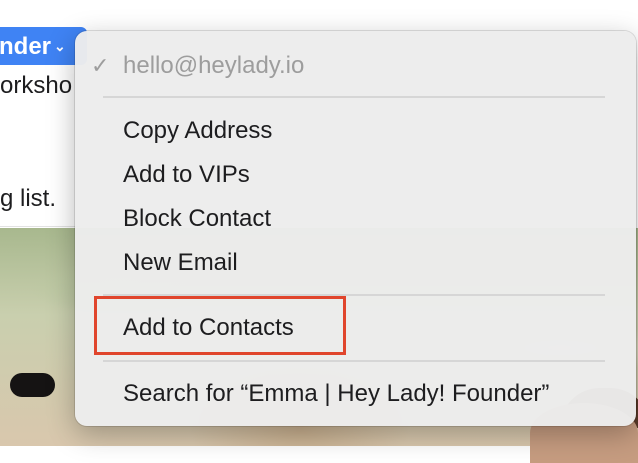 The height and width of the screenshot is (463, 638). Describe the element at coordinates (208, 328) in the screenshot. I see `menu-item-add-to-contacts: Add to Contacts` at that location.